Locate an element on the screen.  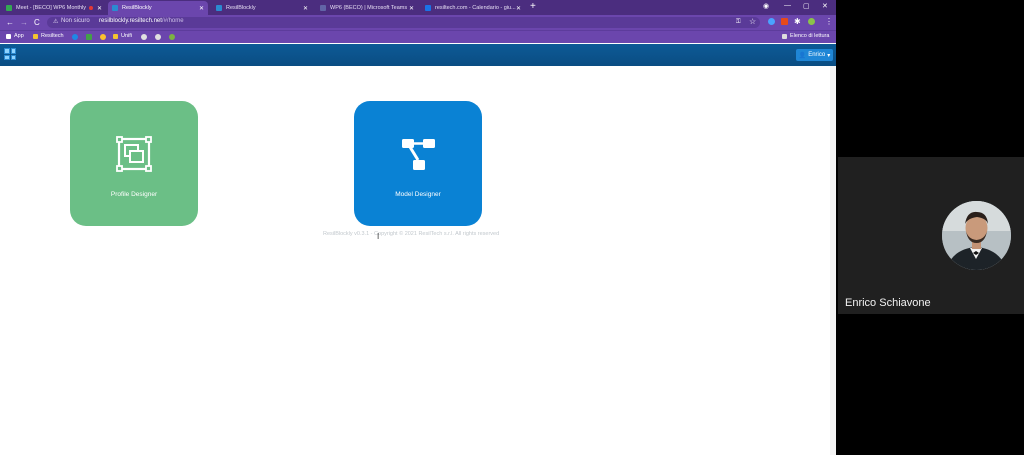
url-text: resilblockly.resiltech.net/#/home is located at coordinates (141, 21).